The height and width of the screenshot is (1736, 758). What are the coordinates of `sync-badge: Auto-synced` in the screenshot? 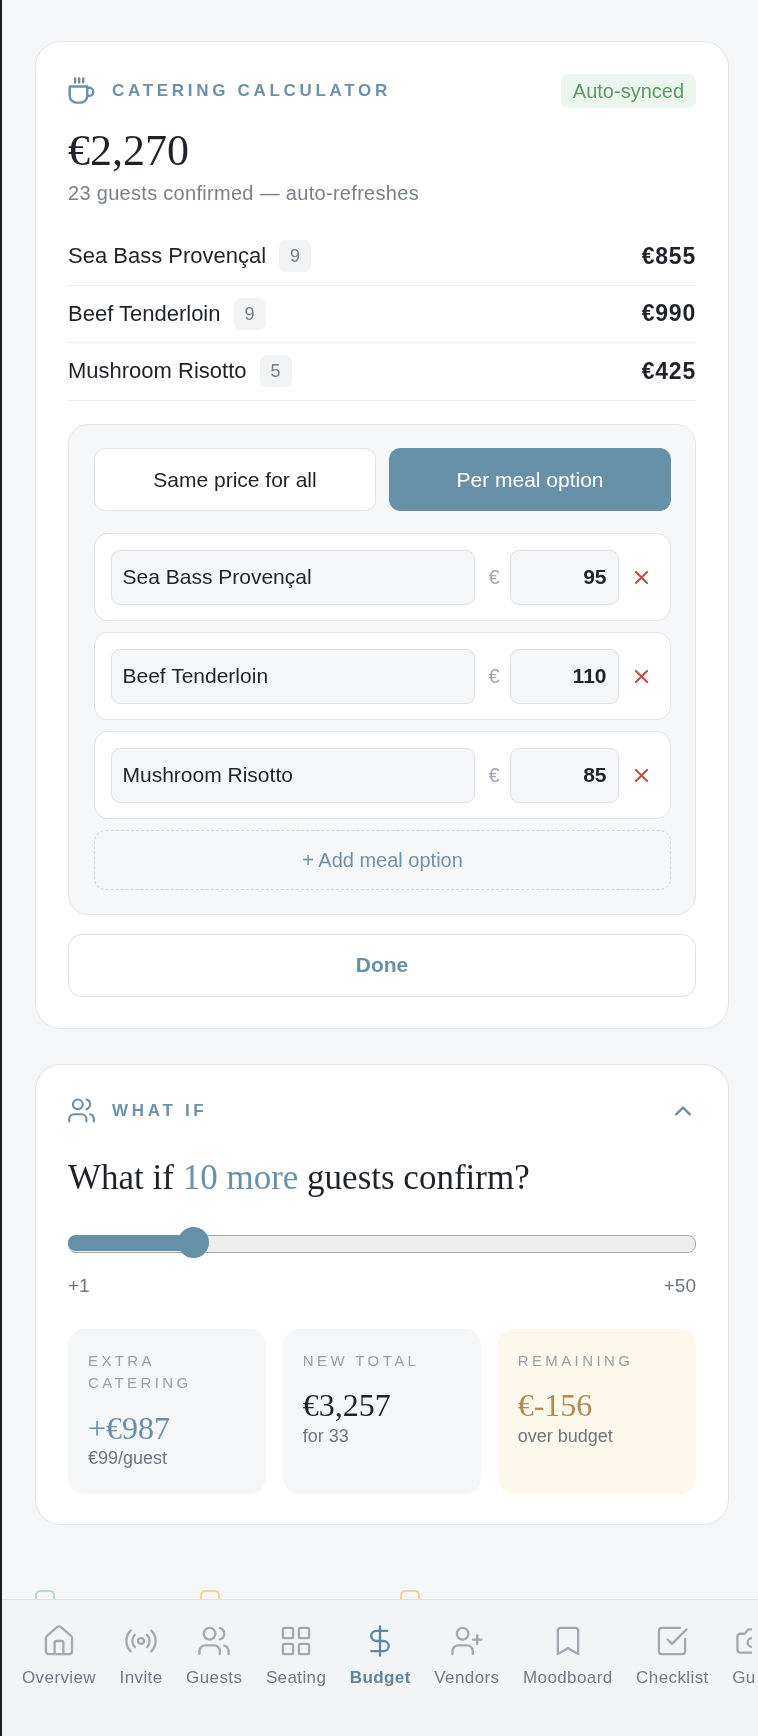 It's located at (628, 90).